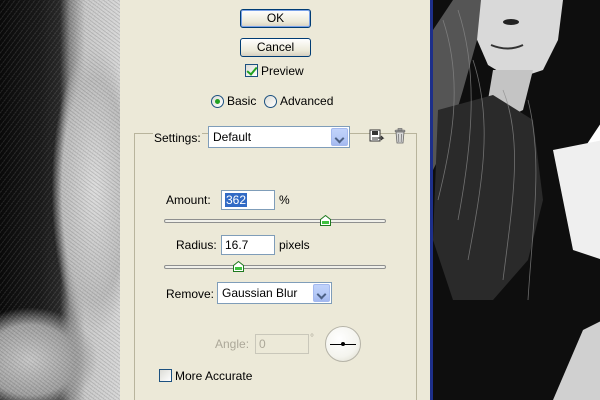  I want to click on basic-label: Basic, so click(242, 101).